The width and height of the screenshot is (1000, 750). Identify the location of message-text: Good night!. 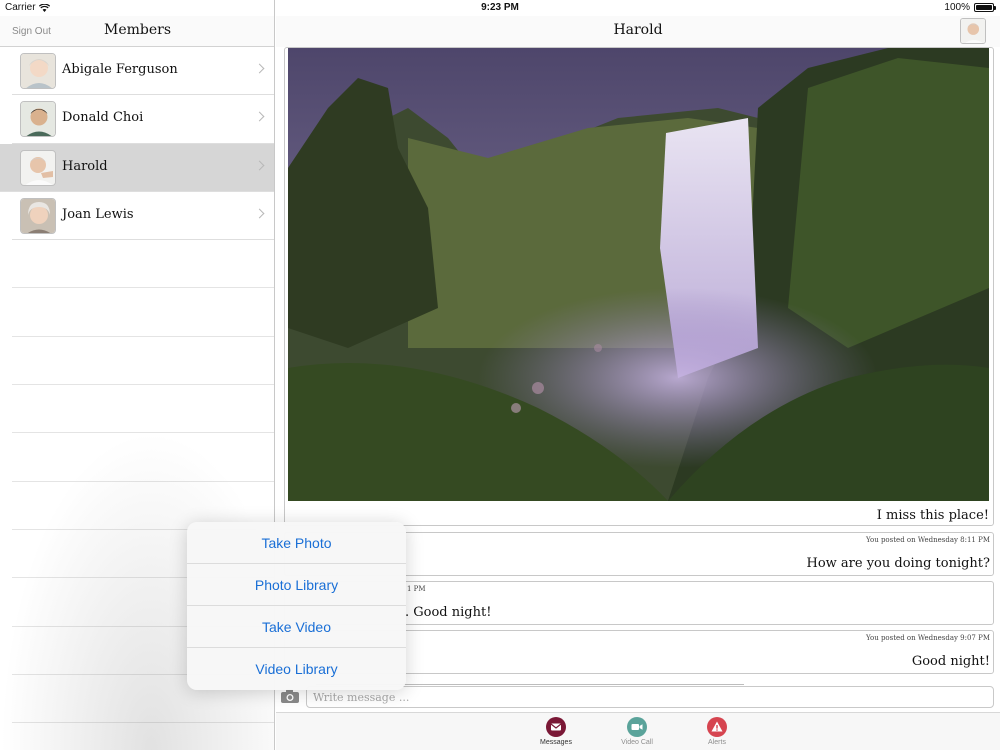
(950, 661).